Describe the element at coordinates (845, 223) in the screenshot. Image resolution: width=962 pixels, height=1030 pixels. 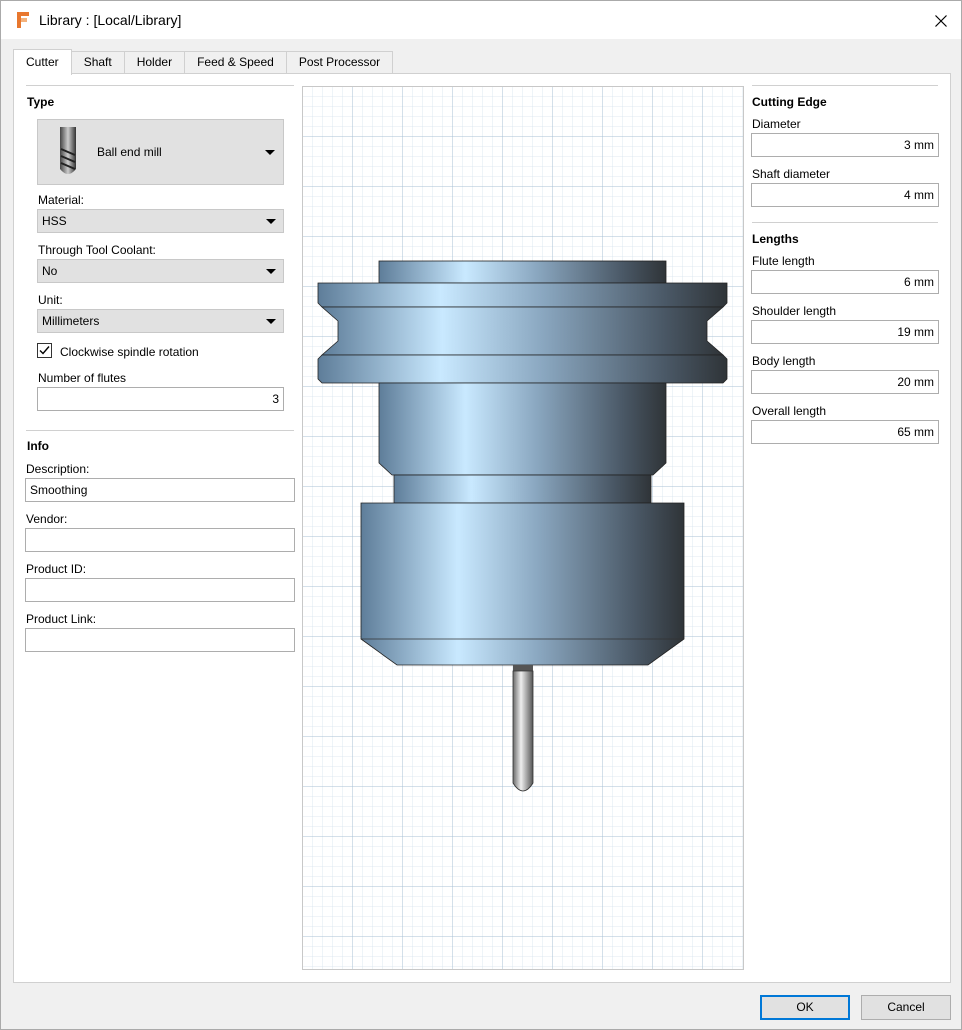
I see `lengths-separator` at that location.